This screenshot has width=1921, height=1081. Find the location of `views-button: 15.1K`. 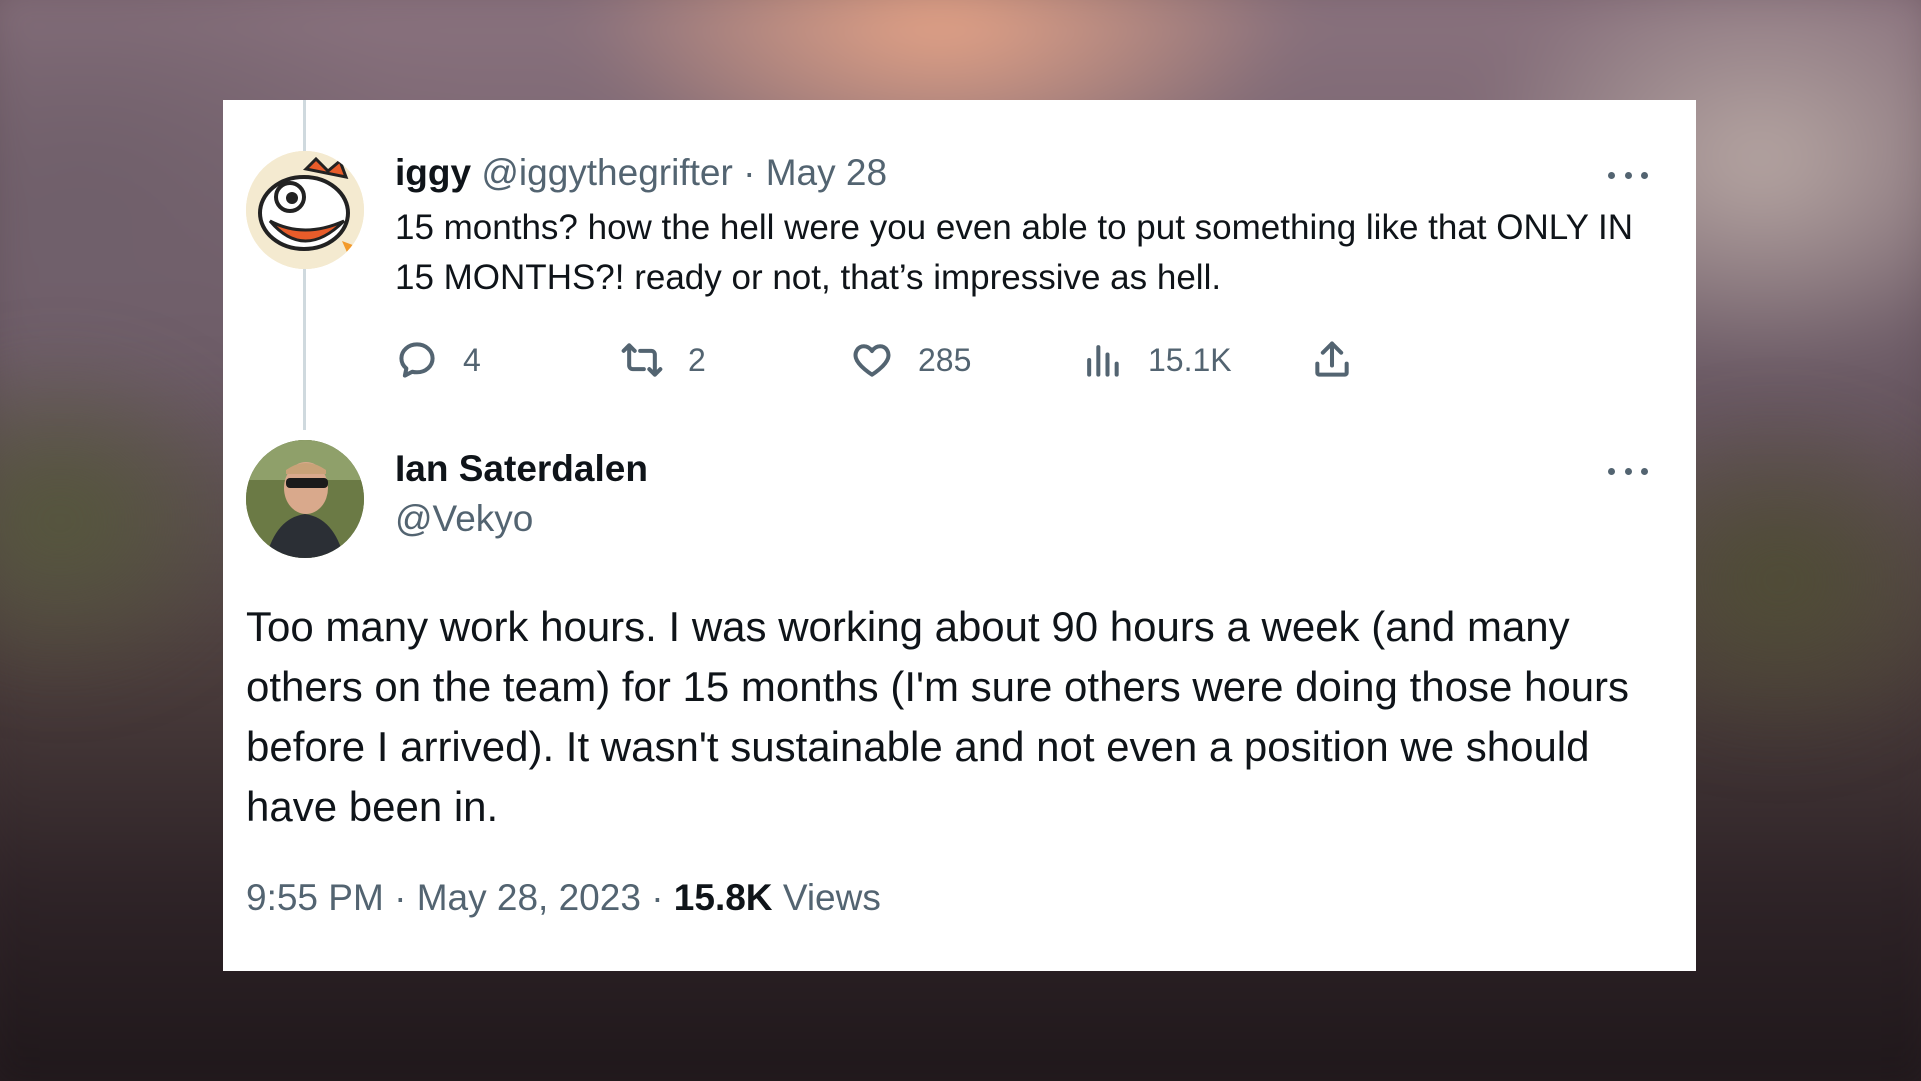

views-button: 15.1K is located at coordinates (1156, 360).